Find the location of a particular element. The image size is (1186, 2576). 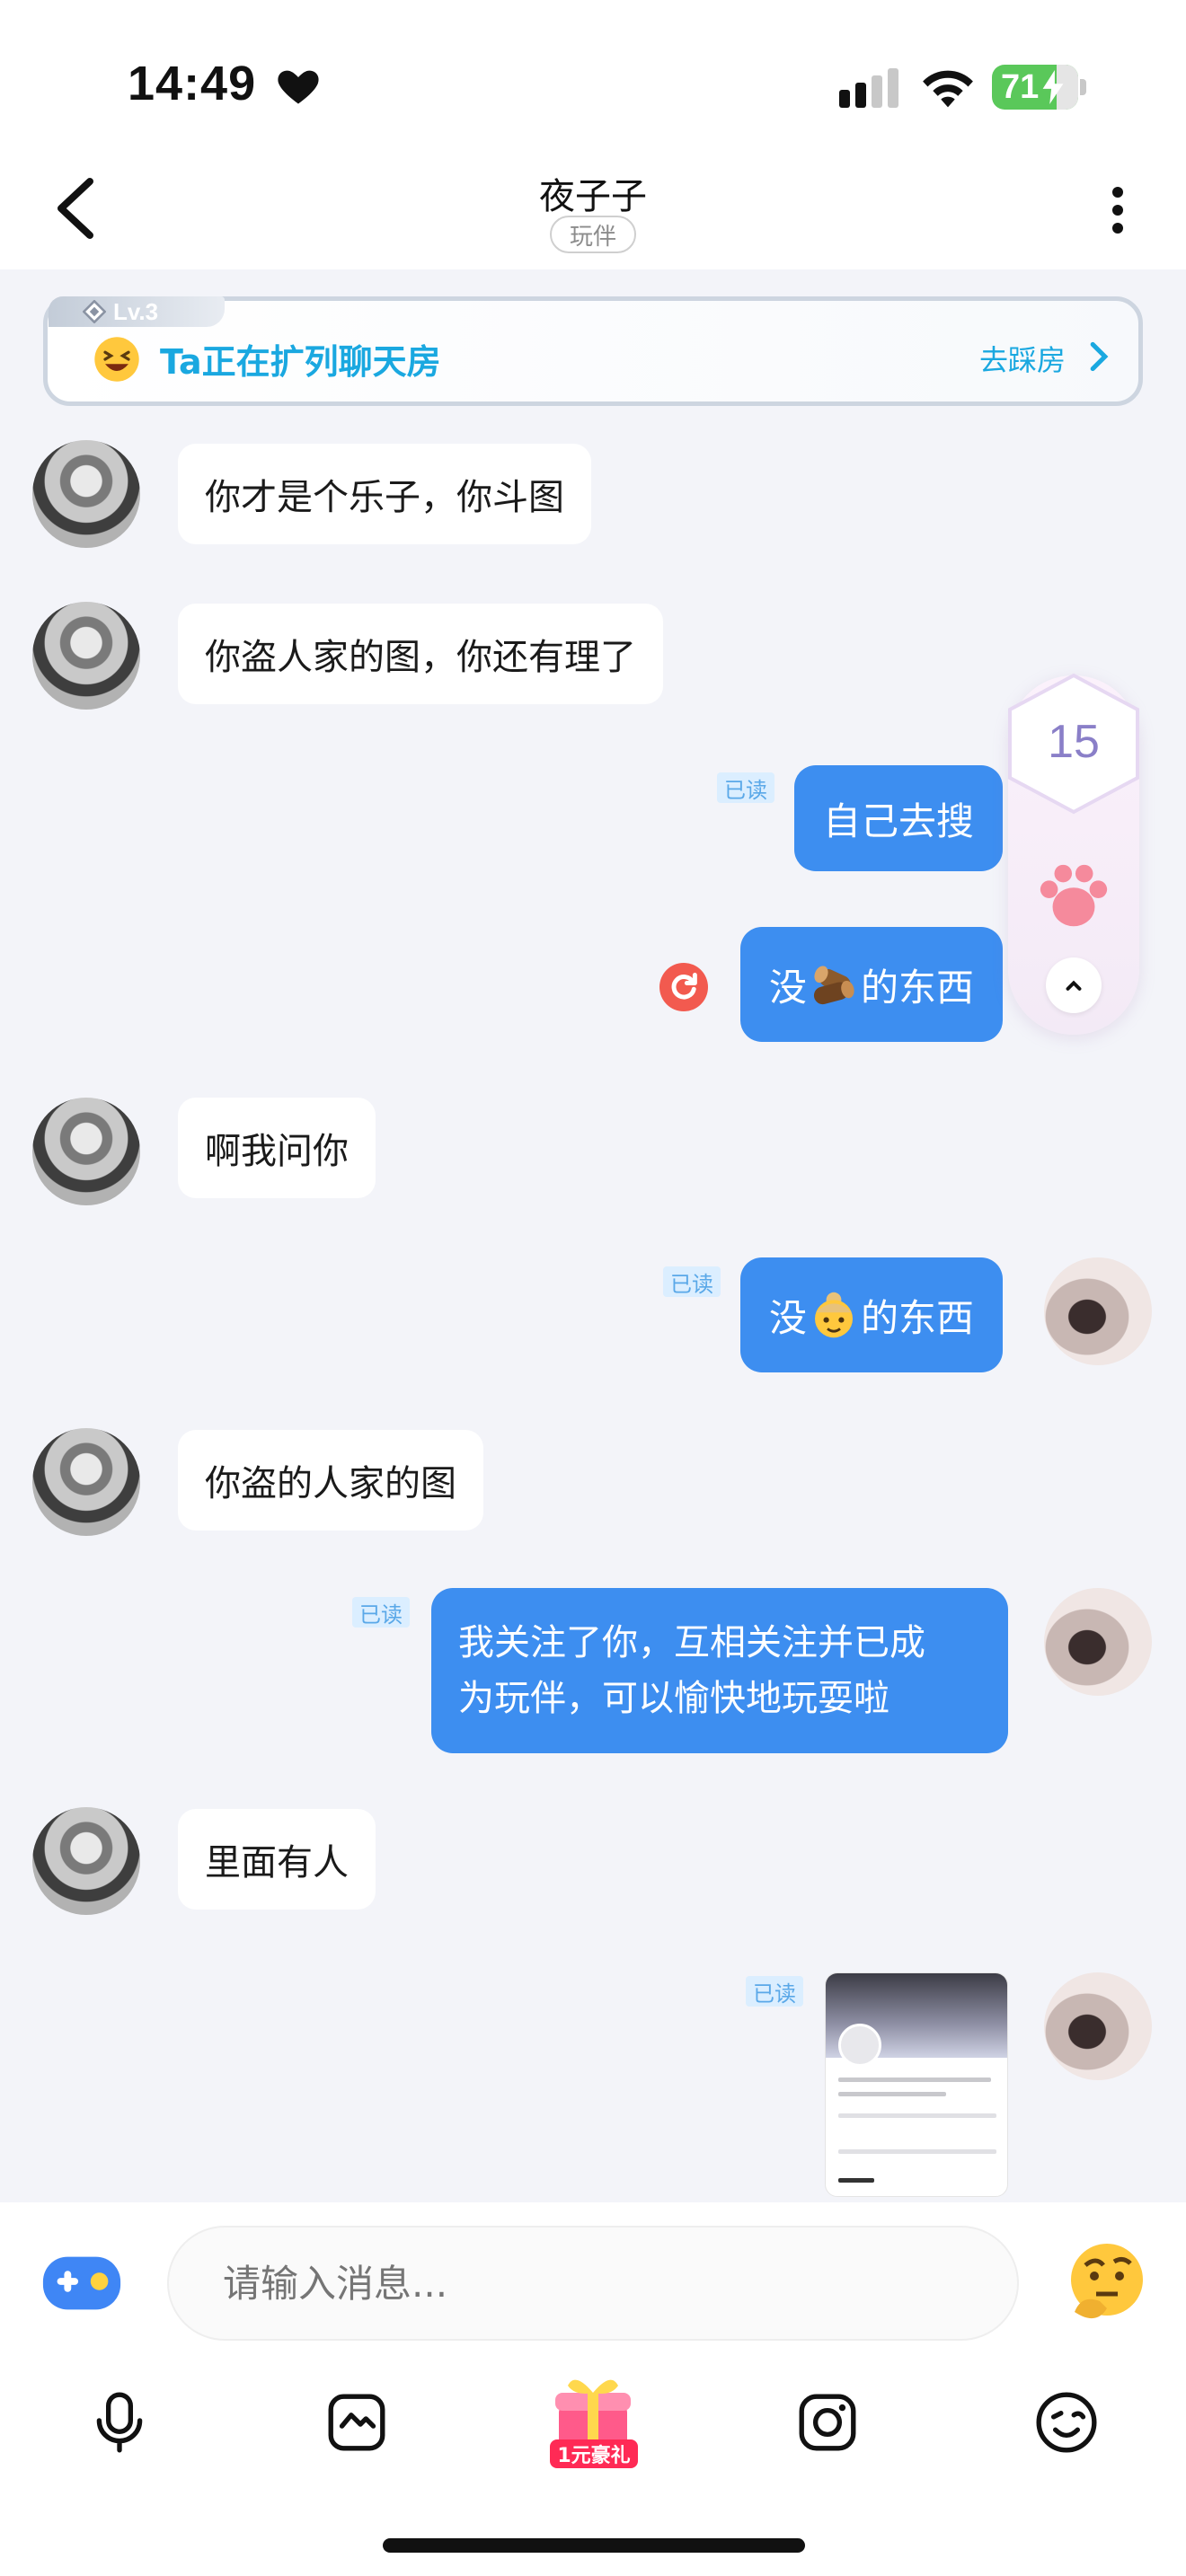

more-options-icon is located at coordinates (1118, 210).